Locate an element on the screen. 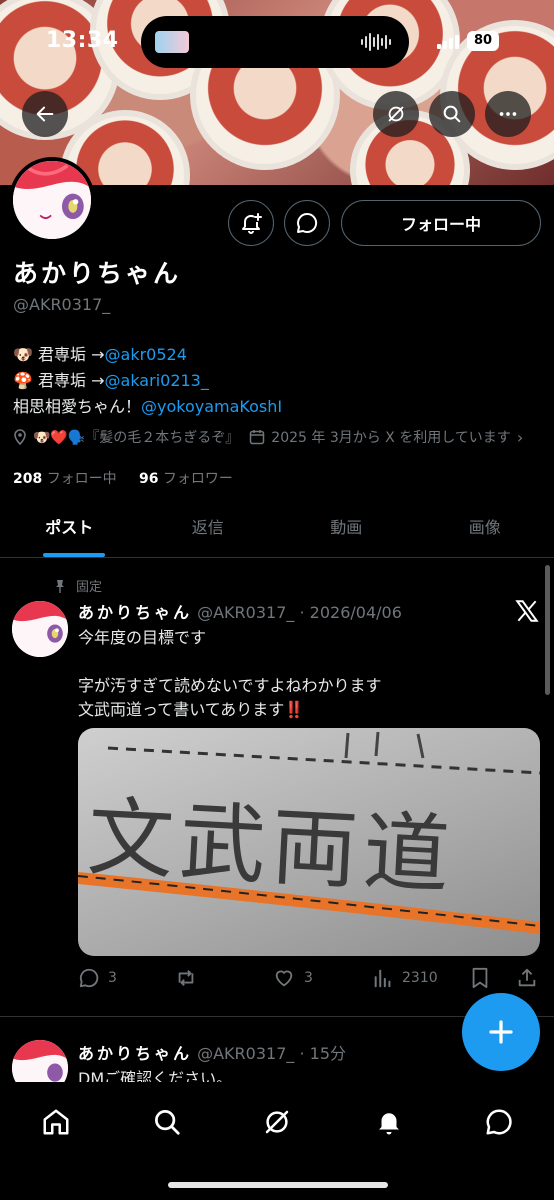 Image resolution: width=554 pixels, height=1200 pixels. bottom-nav is located at coordinates (277, 1141).